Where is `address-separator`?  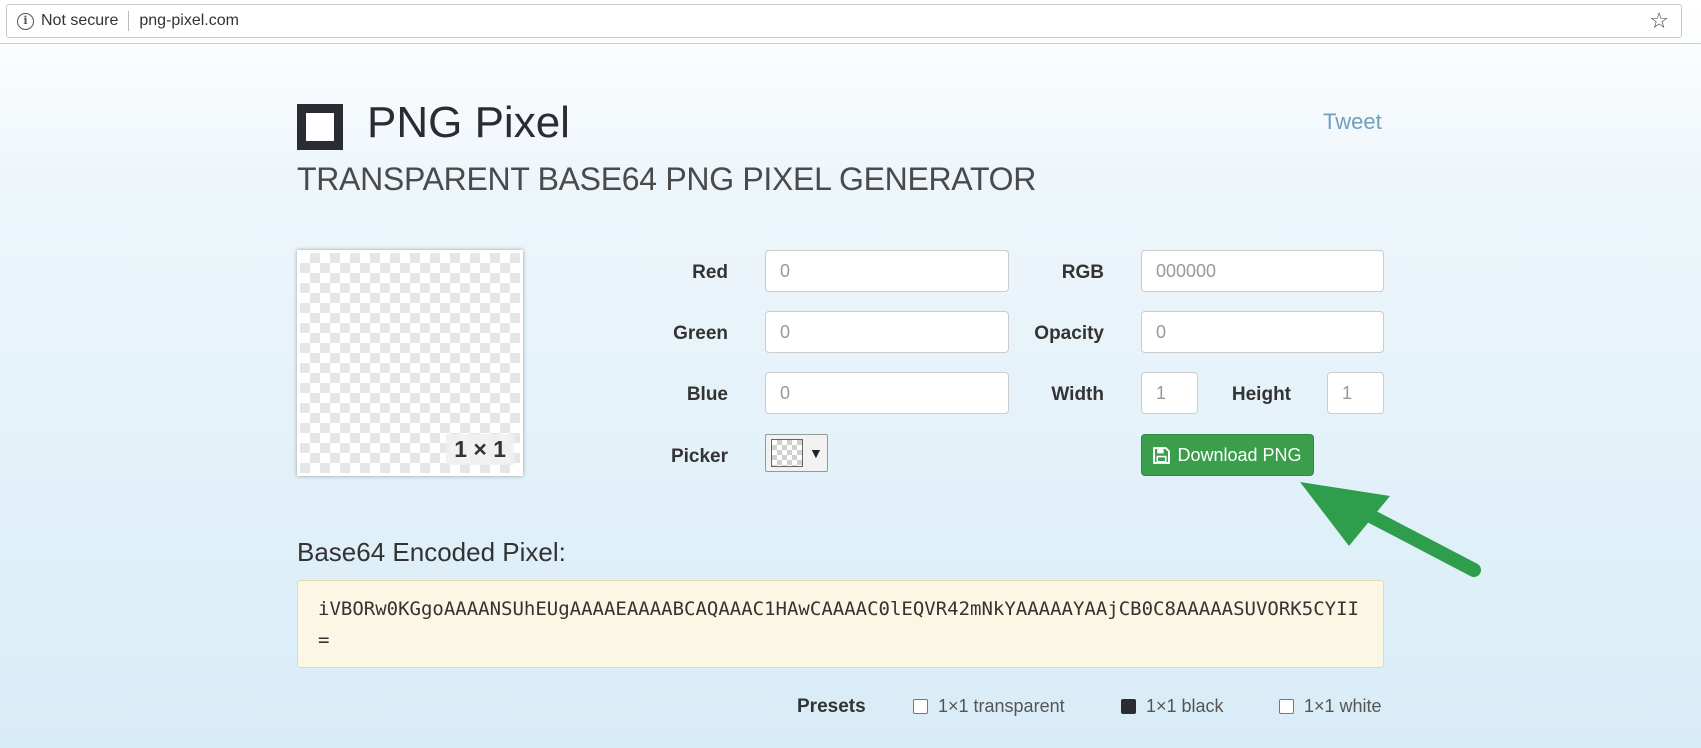 address-separator is located at coordinates (129, 21).